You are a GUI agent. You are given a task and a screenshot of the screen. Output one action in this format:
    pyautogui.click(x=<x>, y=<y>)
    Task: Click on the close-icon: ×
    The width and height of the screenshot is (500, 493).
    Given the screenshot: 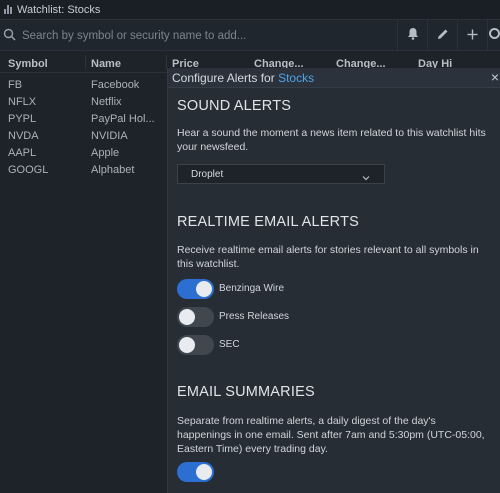 What is the action you would take?
    pyautogui.click(x=495, y=77)
    